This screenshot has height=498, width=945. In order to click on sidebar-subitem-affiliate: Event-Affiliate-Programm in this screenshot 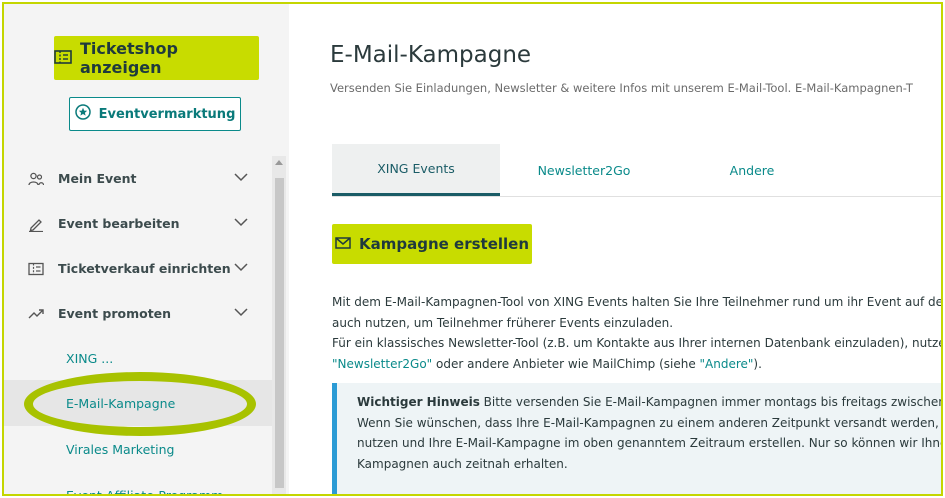, I will do `click(138, 484)`.